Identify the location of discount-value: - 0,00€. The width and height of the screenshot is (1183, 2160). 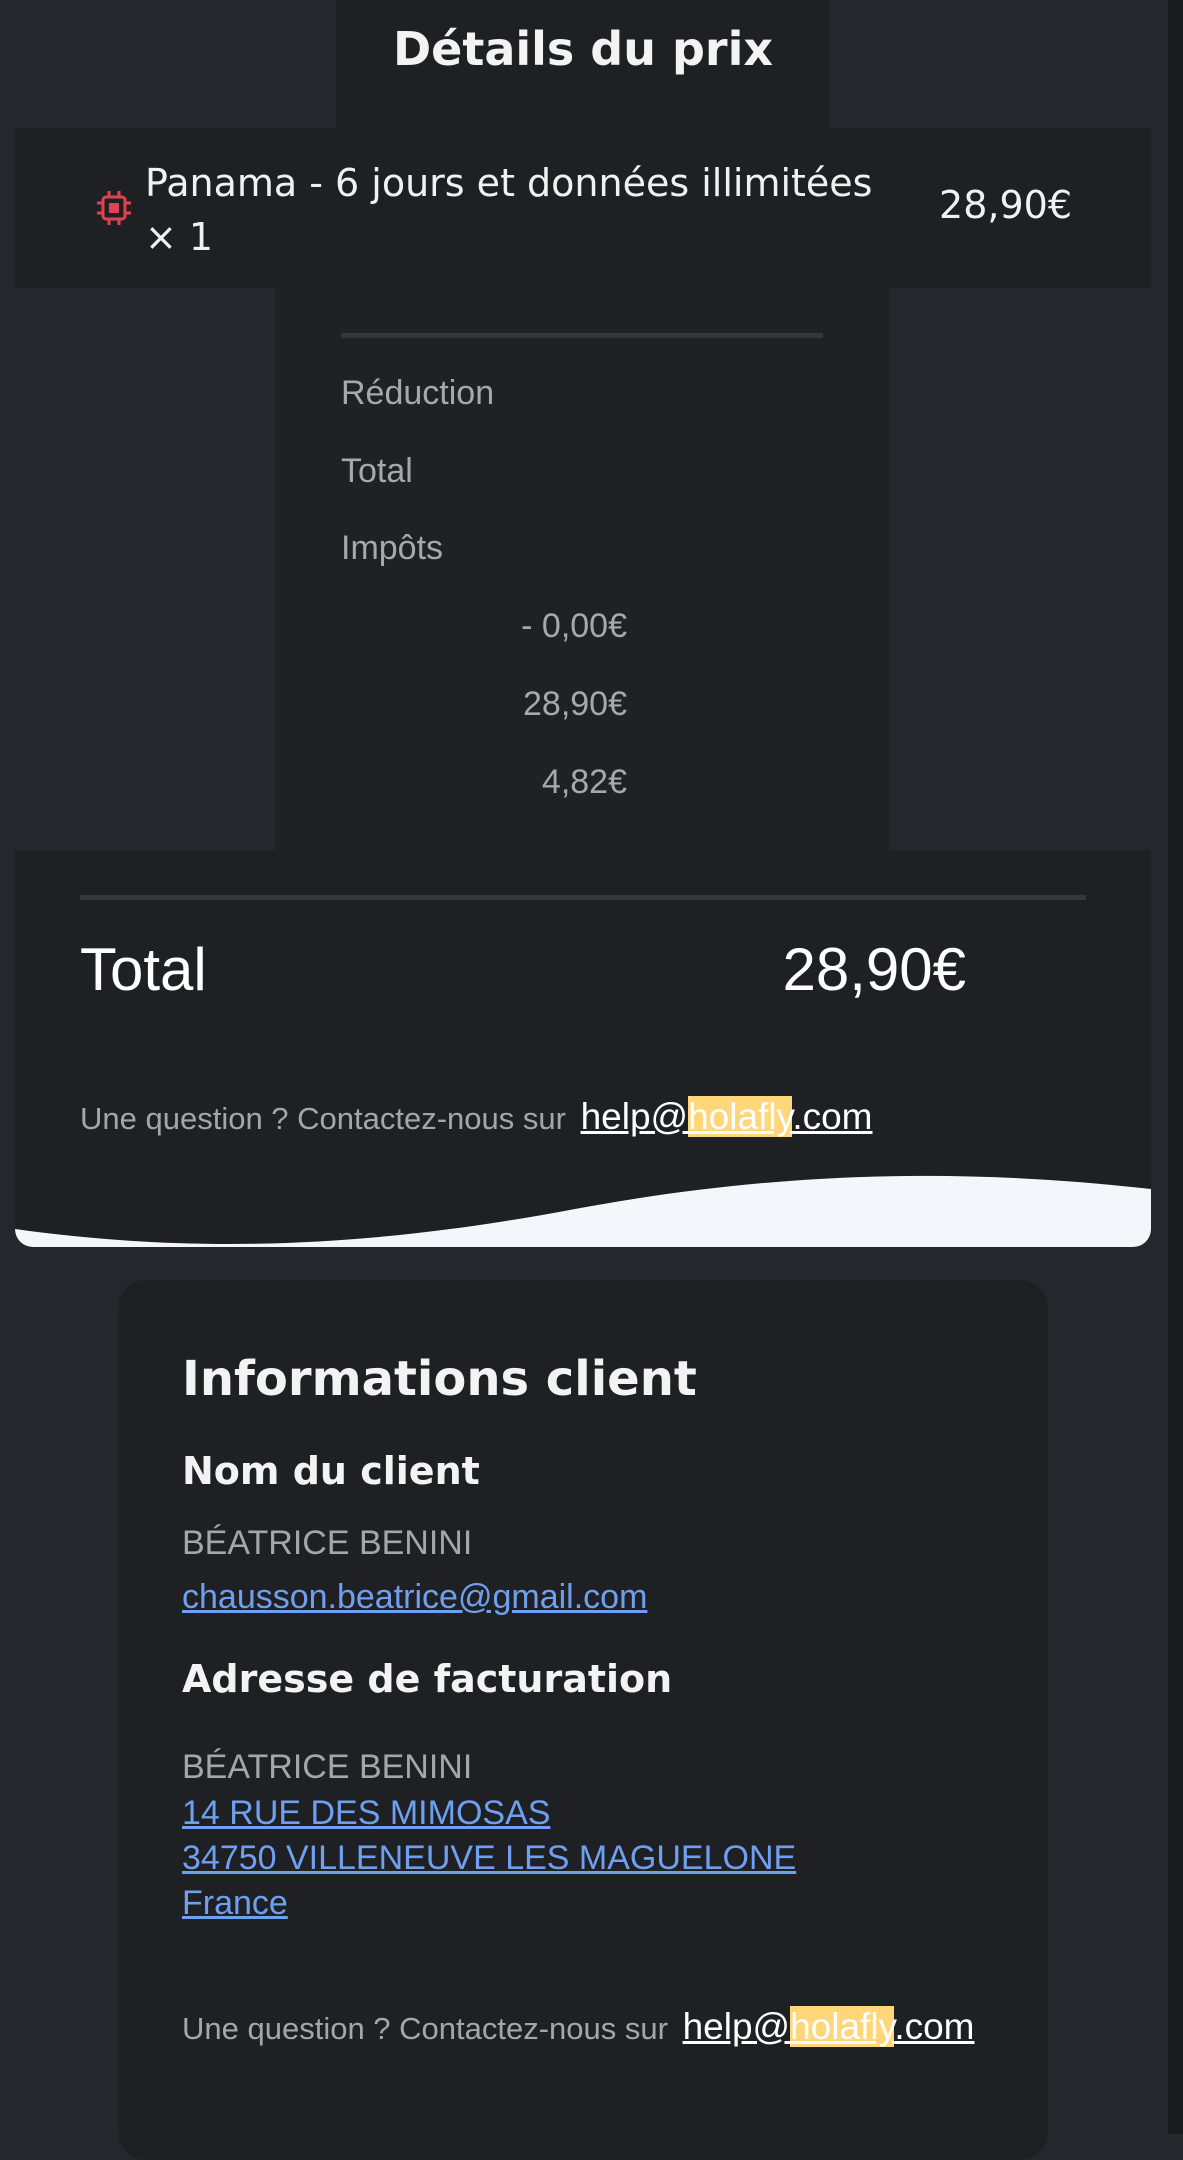
(574, 626).